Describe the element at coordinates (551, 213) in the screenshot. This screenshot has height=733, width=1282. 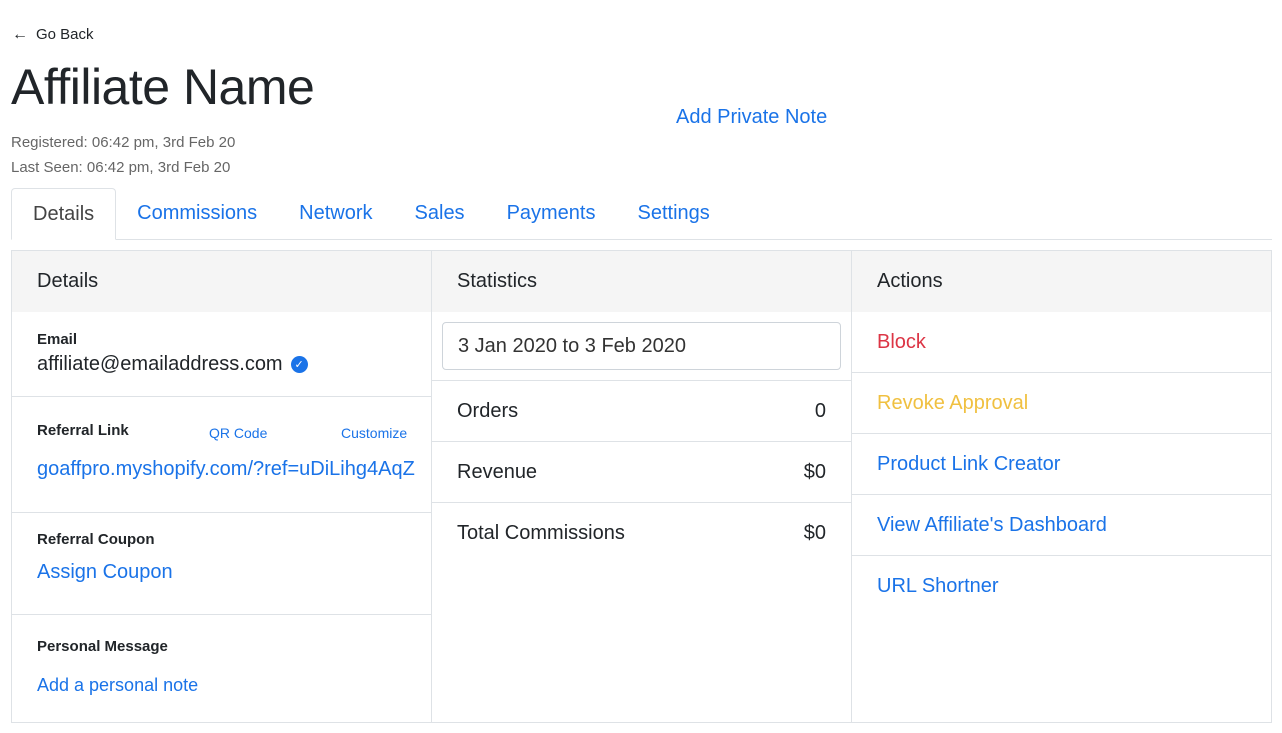
I see `tab-payments: Payments` at that location.